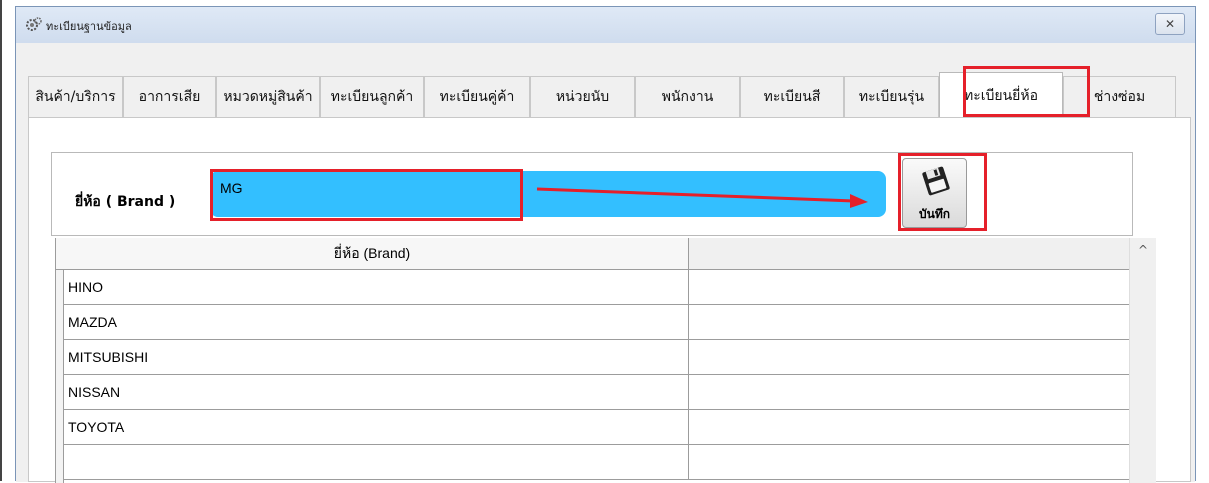 This screenshot has width=1209, height=483. I want to click on brand-cell: TOYOTA, so click(376, 427).